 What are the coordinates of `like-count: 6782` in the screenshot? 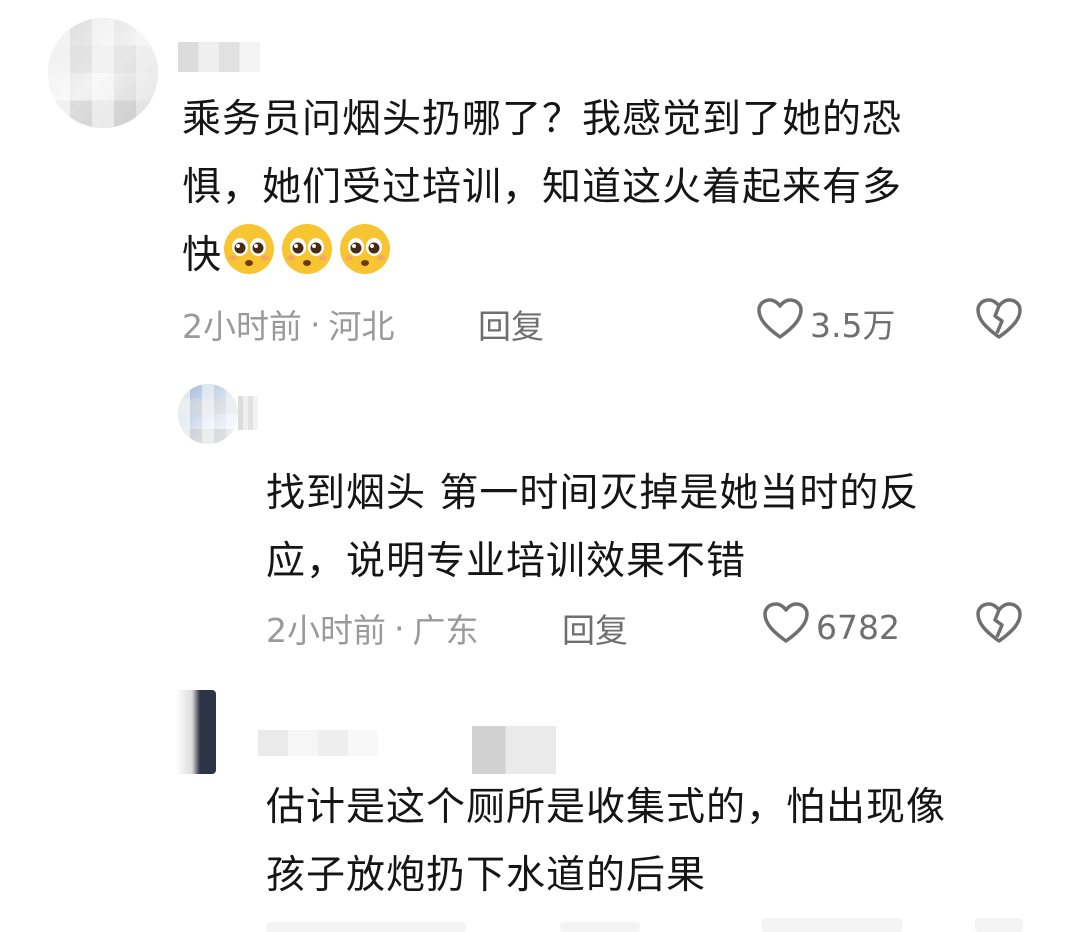 It's located at (858, 627).